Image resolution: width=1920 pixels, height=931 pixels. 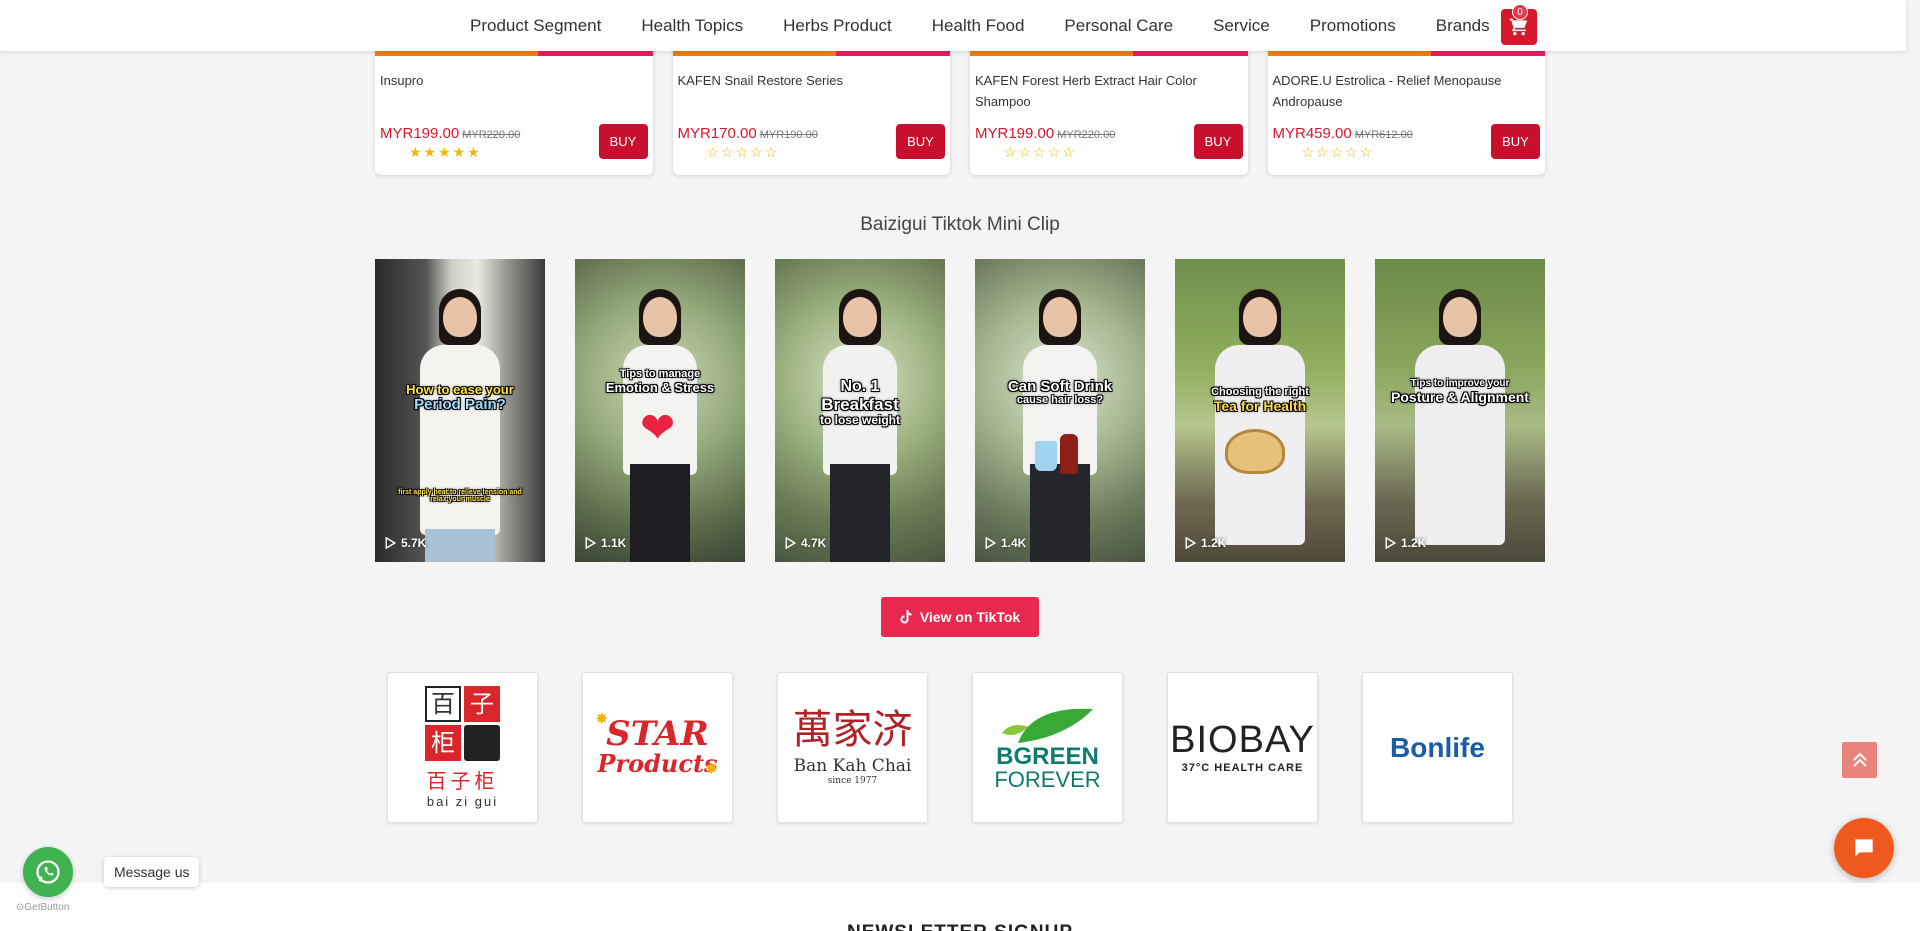 What do you see at coordinates (1255, 451) in the screenshot?
I see `teapot-icon` at bounding box center [1255, 451].